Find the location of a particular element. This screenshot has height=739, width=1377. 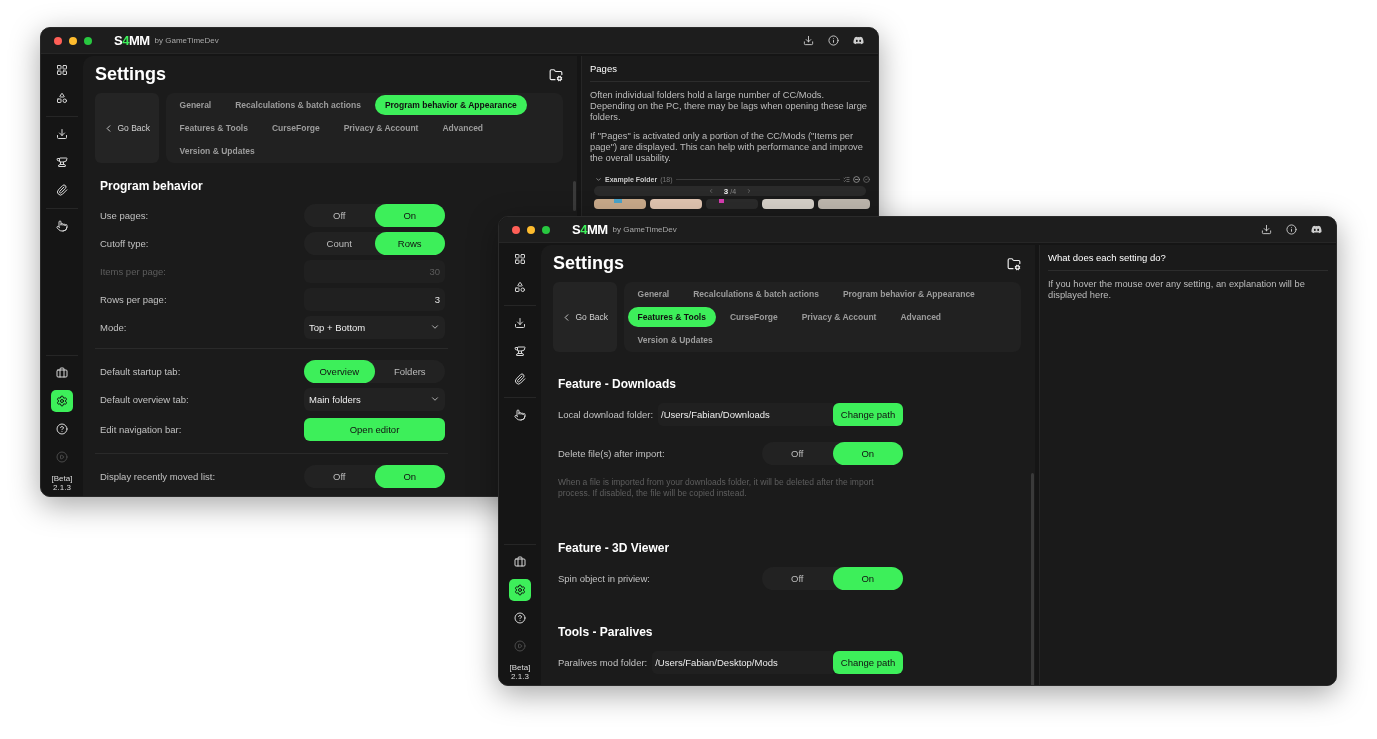

toggle-option: Folders is located at coordinates (409, 371).